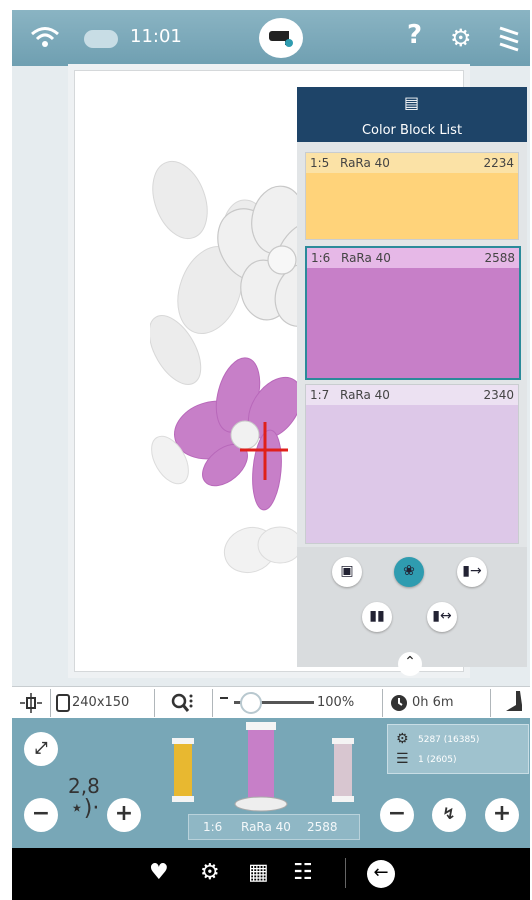  Describe the element at coordinates (442, 617) in the screenshot. I see `split-block-icon: ▮↔` at that location.